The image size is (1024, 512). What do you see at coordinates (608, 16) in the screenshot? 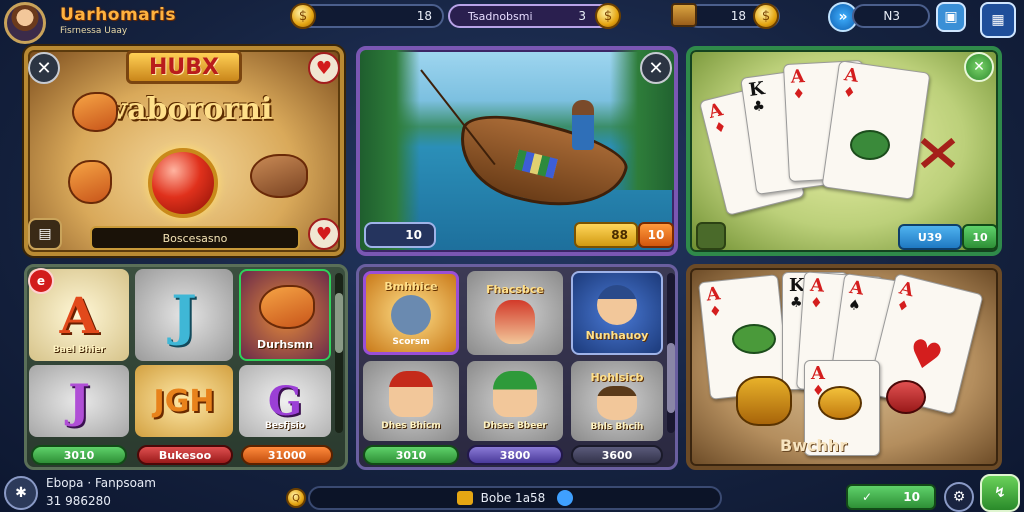
I see `event-coin-icon: $` at bounding box center [608, 16].